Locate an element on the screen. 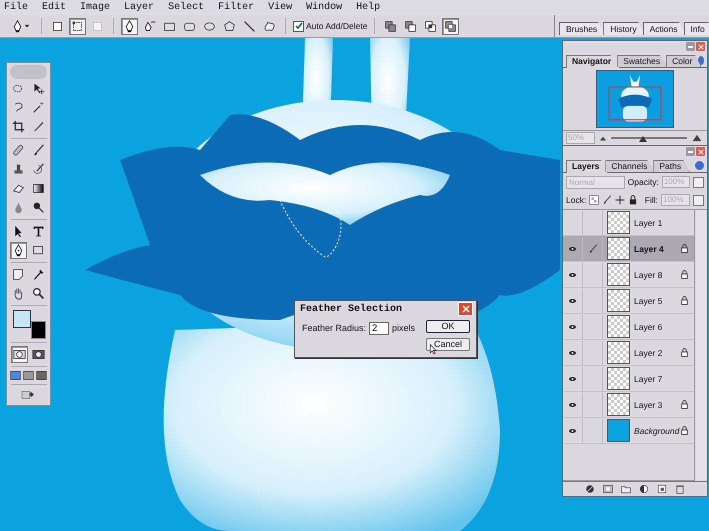 The image size is (709, 531). opacity-arrow-button is located at coordinates (698, 182).